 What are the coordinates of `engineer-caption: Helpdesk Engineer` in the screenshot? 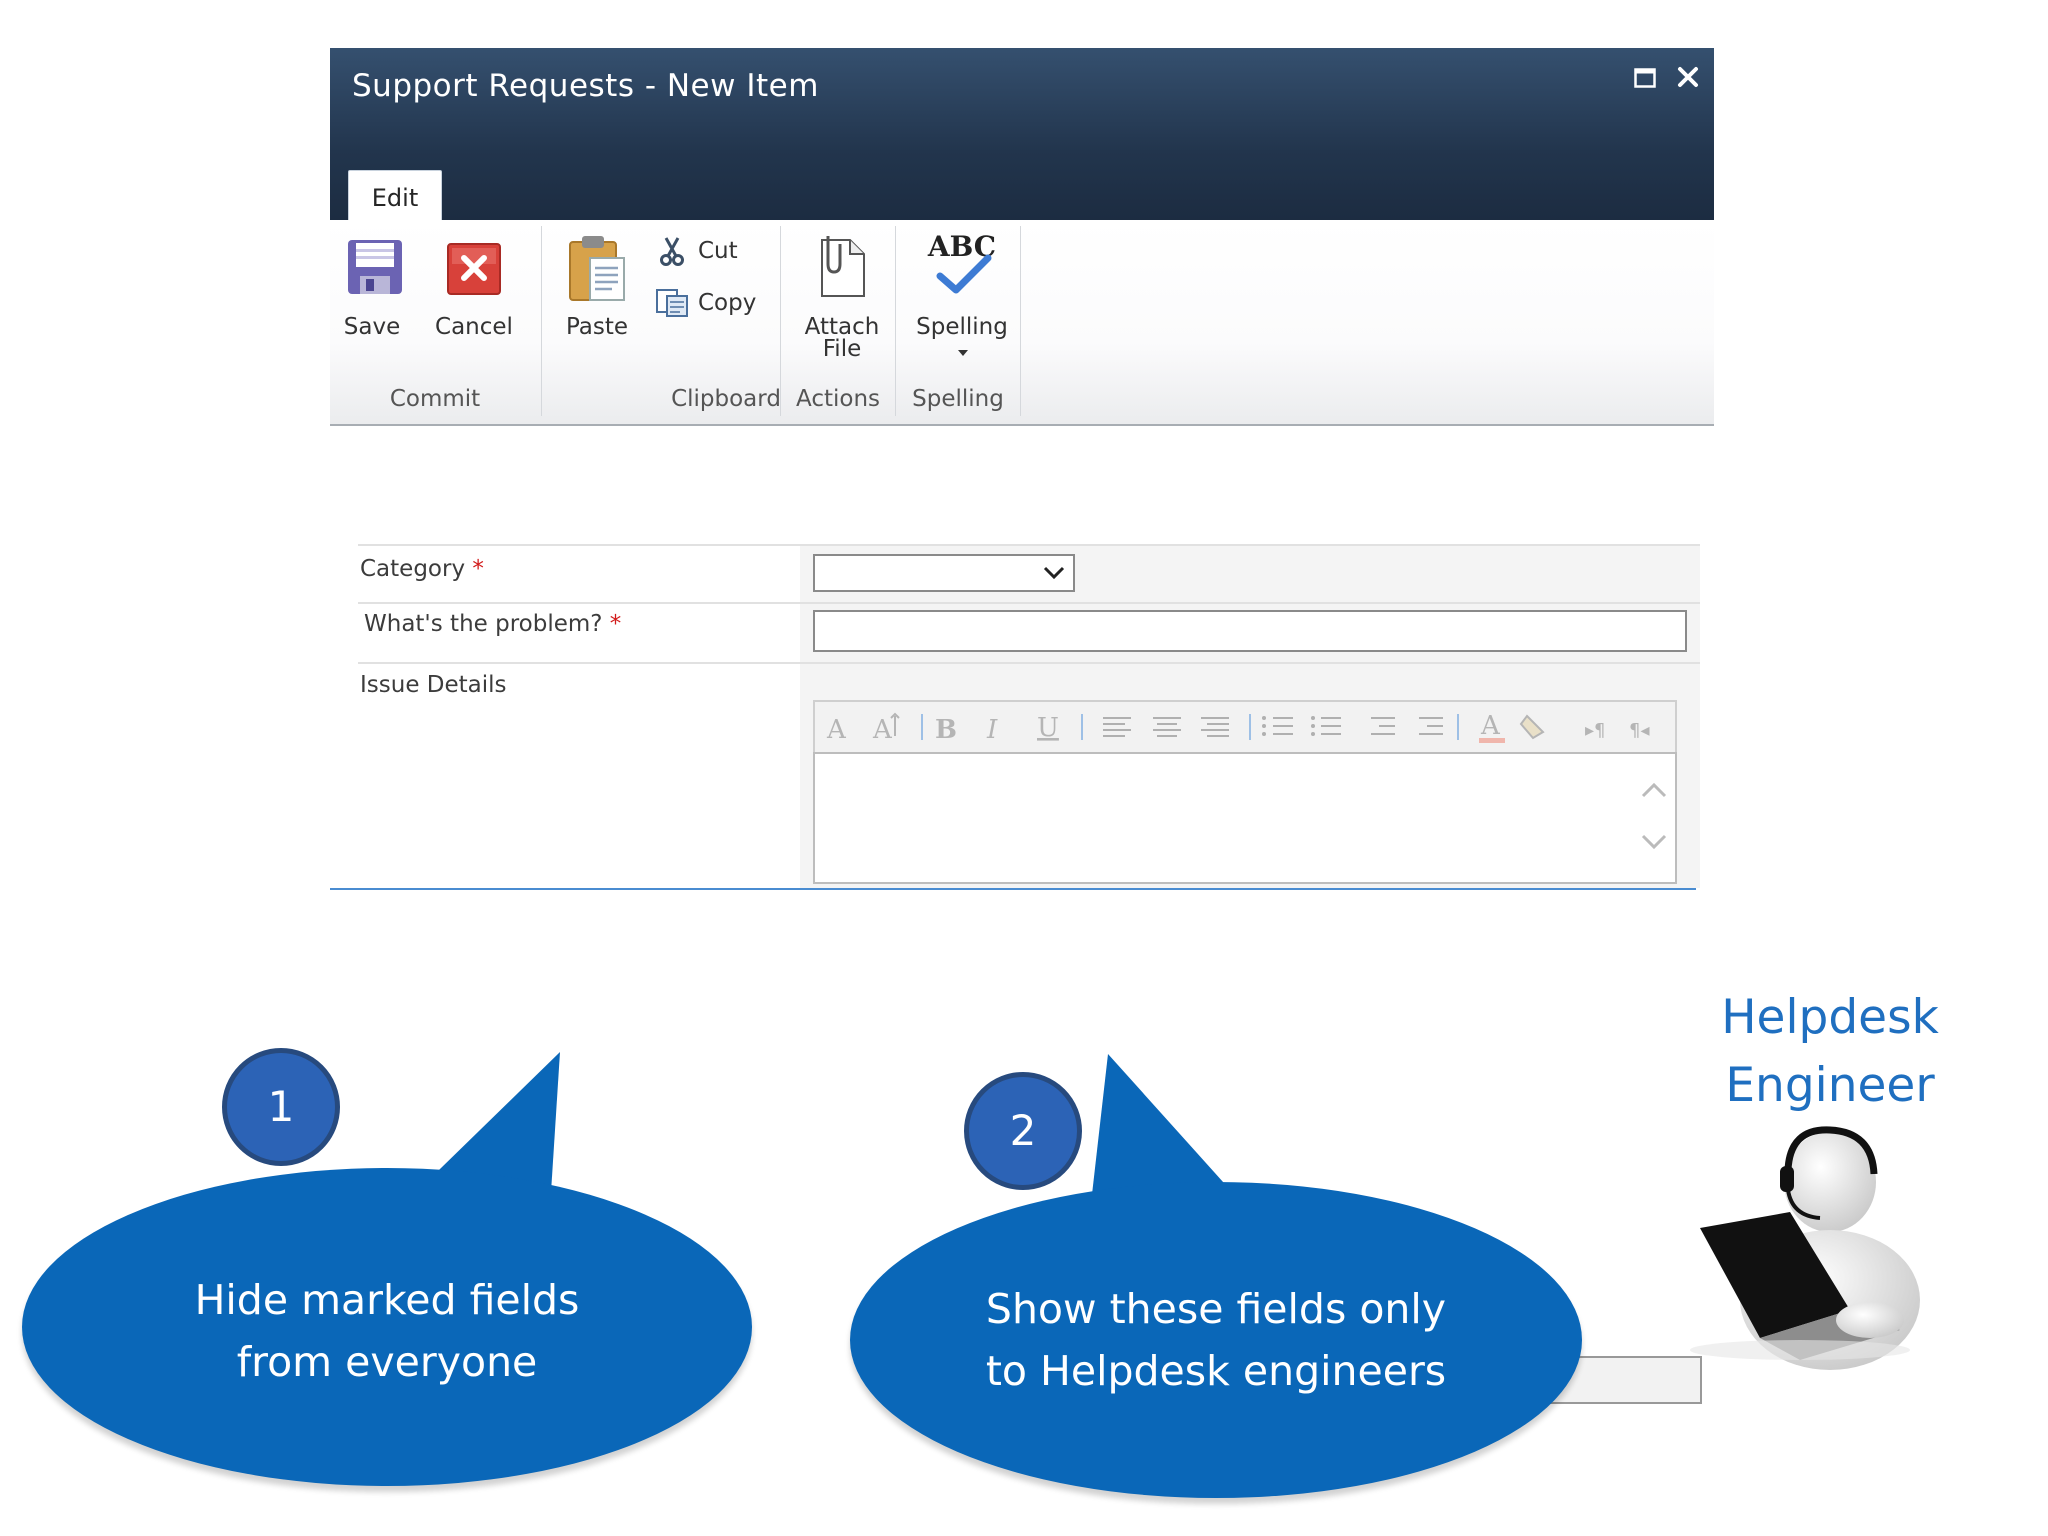 It's located at (1830, 1052).